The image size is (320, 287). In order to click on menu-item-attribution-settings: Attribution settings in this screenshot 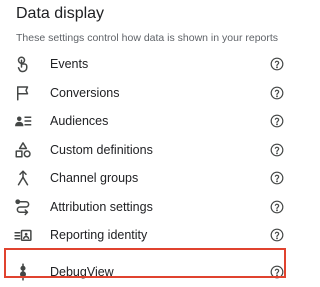, I will do `click(150, 207)`.